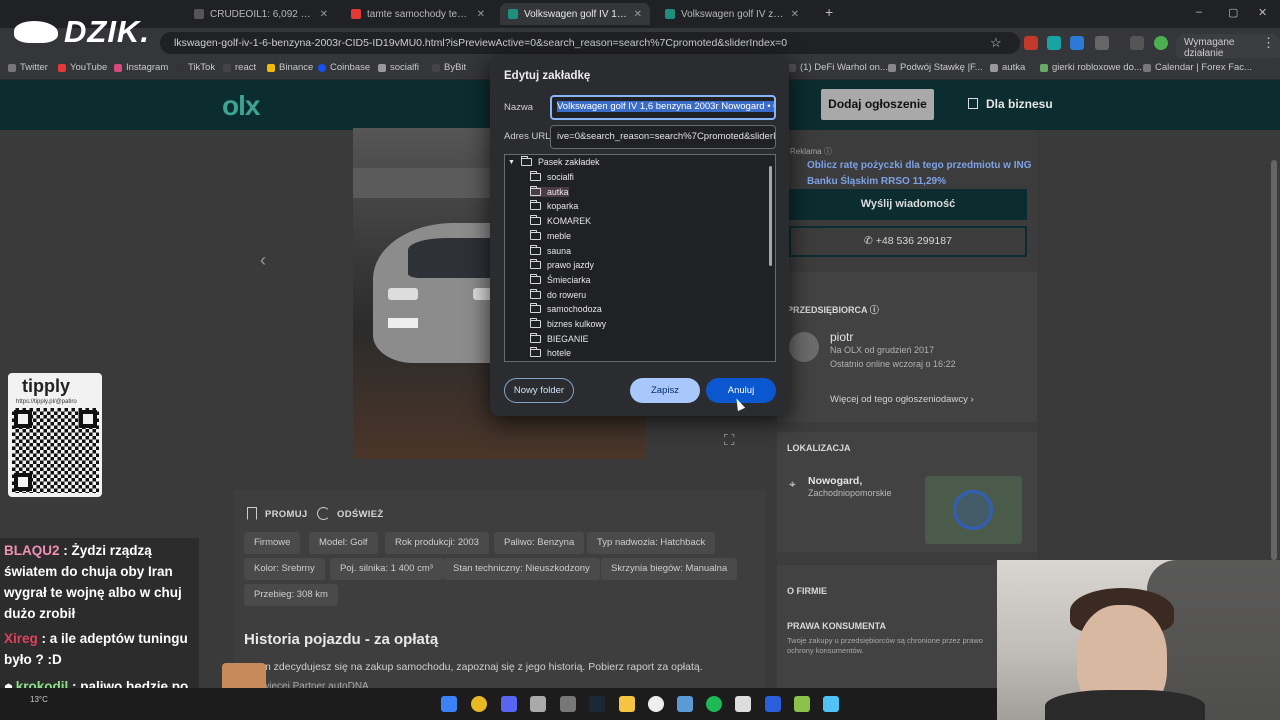 The height and width of the screenshot is (720, 1280). I want to click on bookmark-tiktok: TikTok, so click(195, 67).